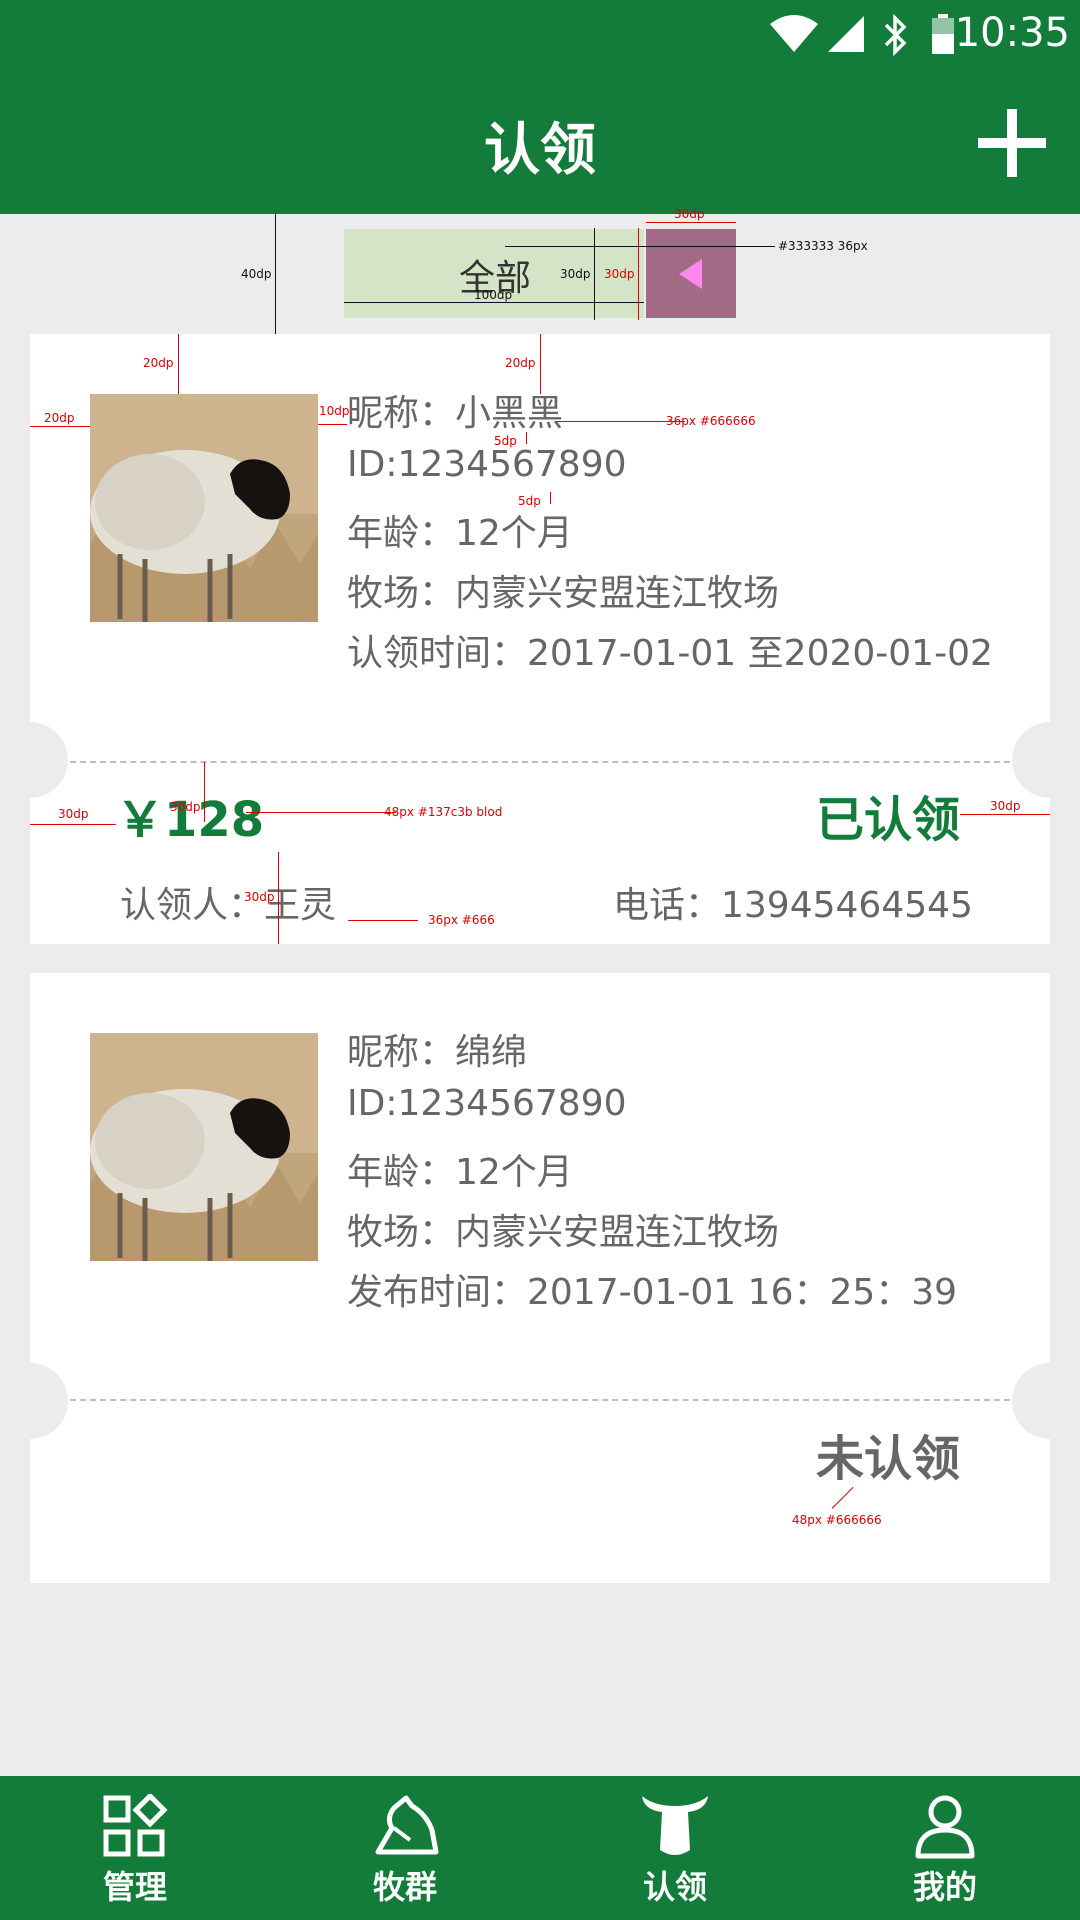 Image resolution: width=1080 pixels, height=1920 pixels. Describe the element at coordinates (895, 35) in the screenshot. I see `bluetooth-icon` at that location.